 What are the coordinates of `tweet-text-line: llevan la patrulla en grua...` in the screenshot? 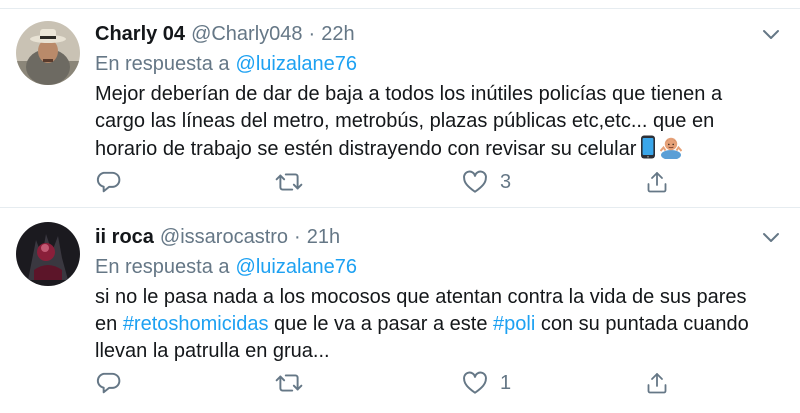 It's located at (212, 351).